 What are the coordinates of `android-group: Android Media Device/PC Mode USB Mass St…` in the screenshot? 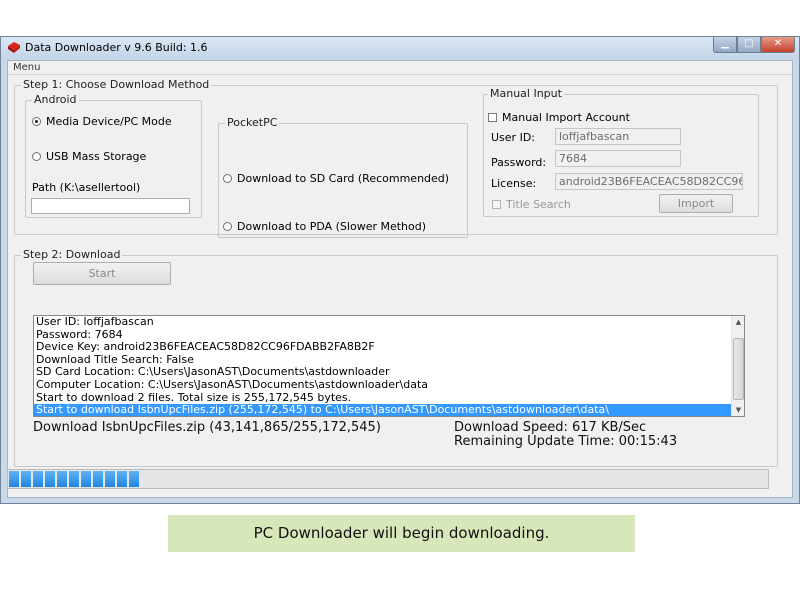 It's located at (113, 155).